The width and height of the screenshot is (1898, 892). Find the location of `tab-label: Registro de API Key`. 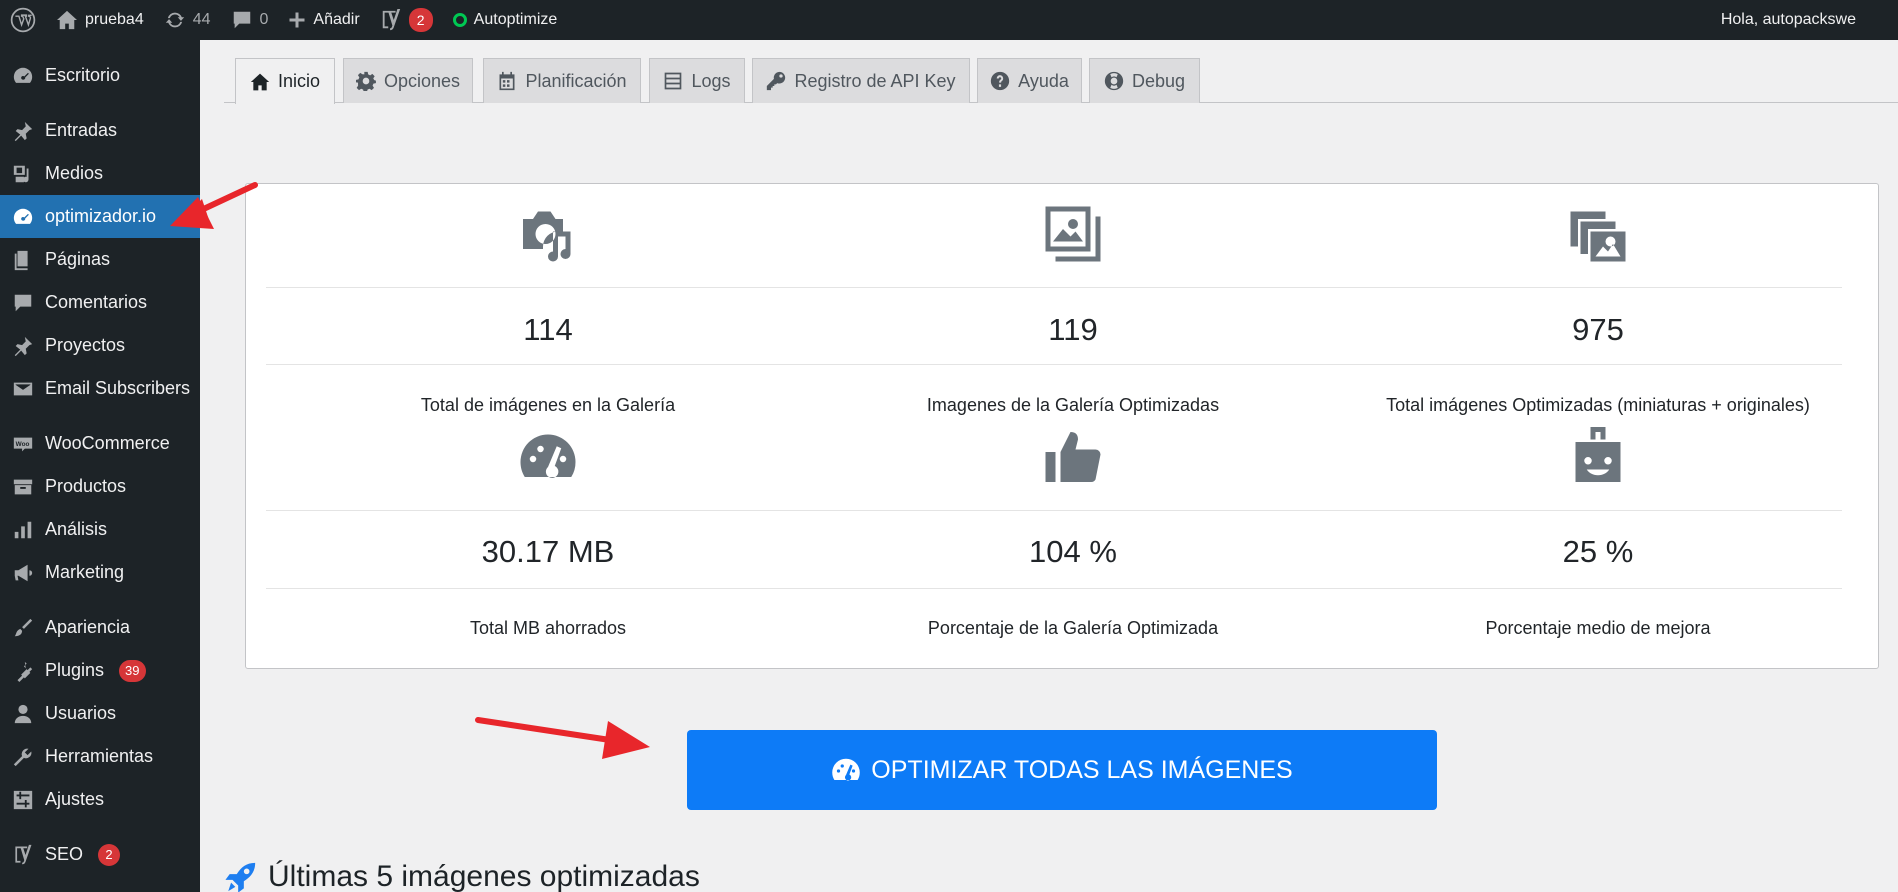

tab-label: Registro de API Key is located at coordinates (875, 80).